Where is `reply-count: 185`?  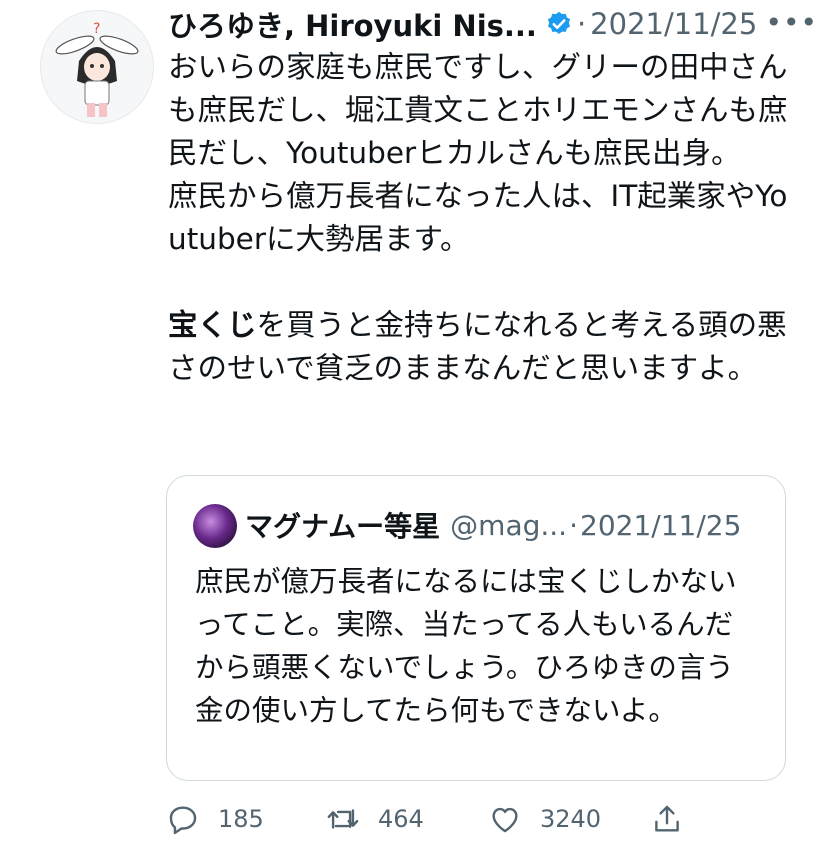
reply-count: 185 is located at coordinates (241, 819).